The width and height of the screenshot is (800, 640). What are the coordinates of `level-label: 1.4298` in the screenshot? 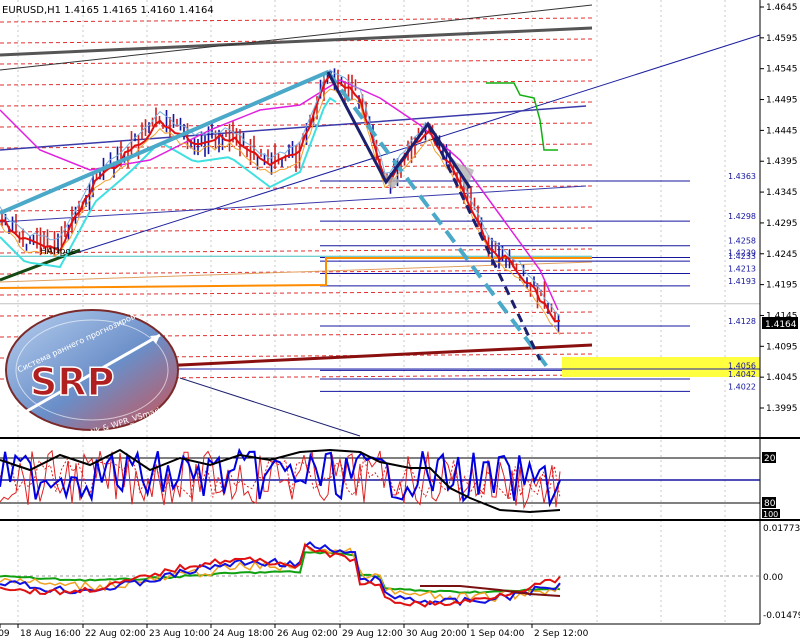 It's located at (742, 216).